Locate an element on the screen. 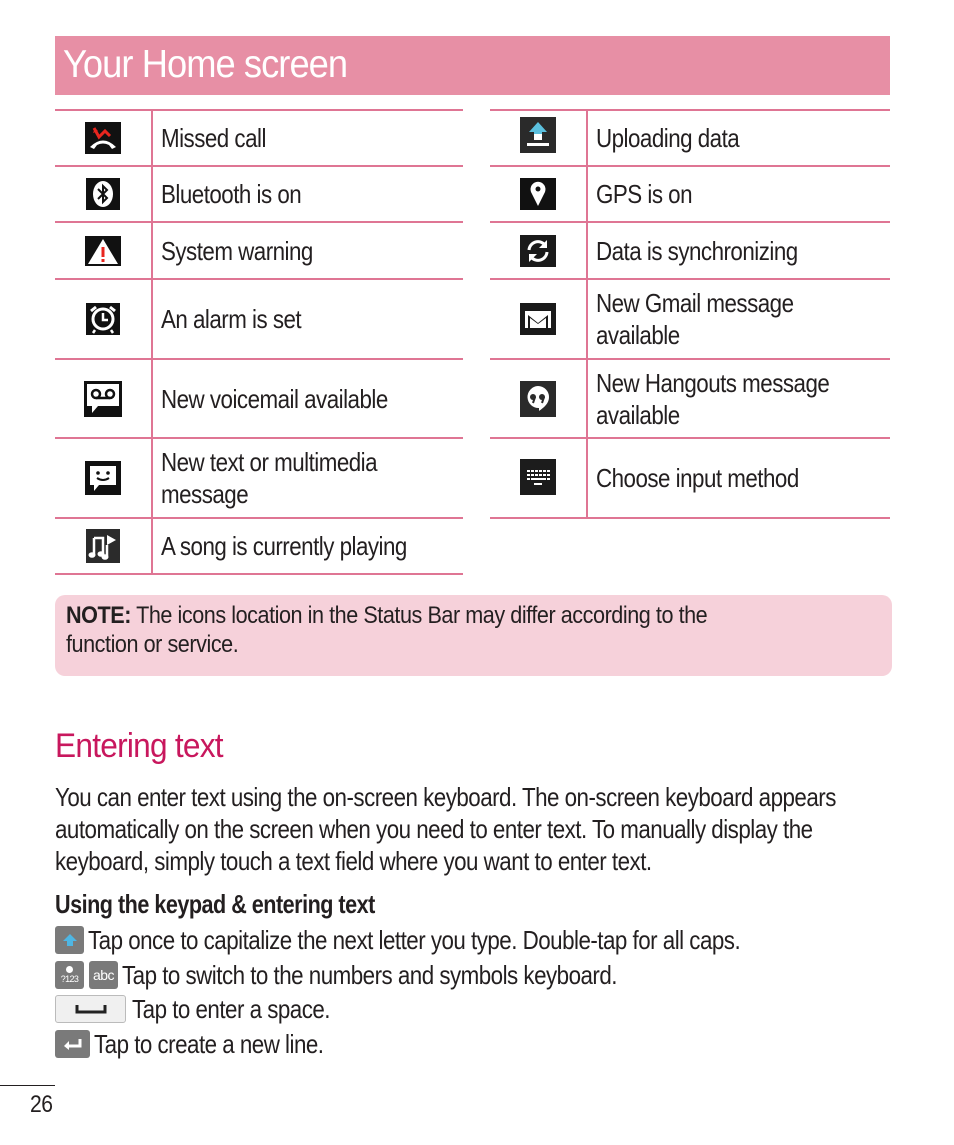 The width and height of the screenshot is (954, 1145). table-row: An alarm is set is located at coordinates (259, 320).